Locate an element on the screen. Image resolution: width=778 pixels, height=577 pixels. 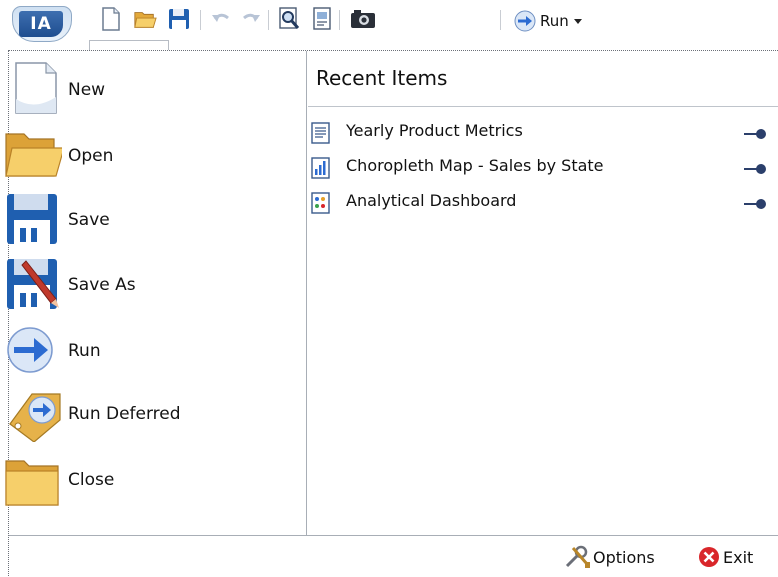
menu-item-label: New is located at coordinates (87, 90).